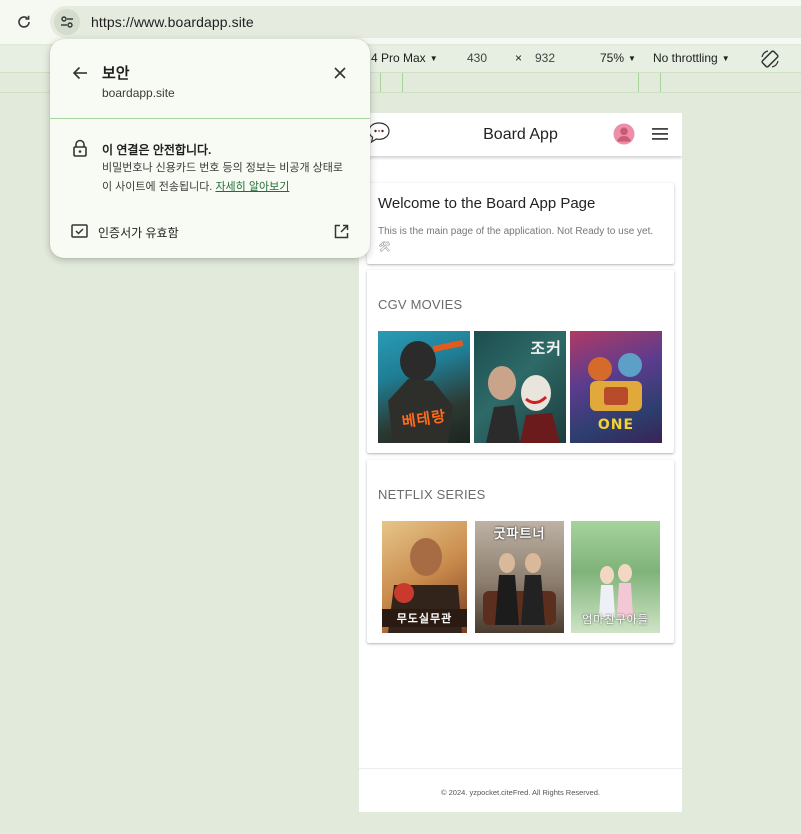 Image resolution: width=801 pixels, height=834 pixels. What do you see at coordinates (487, 203) in the screenshot?
I see `welcome-title: Welcome to the Board App Page` at bounding box center [487, 203].